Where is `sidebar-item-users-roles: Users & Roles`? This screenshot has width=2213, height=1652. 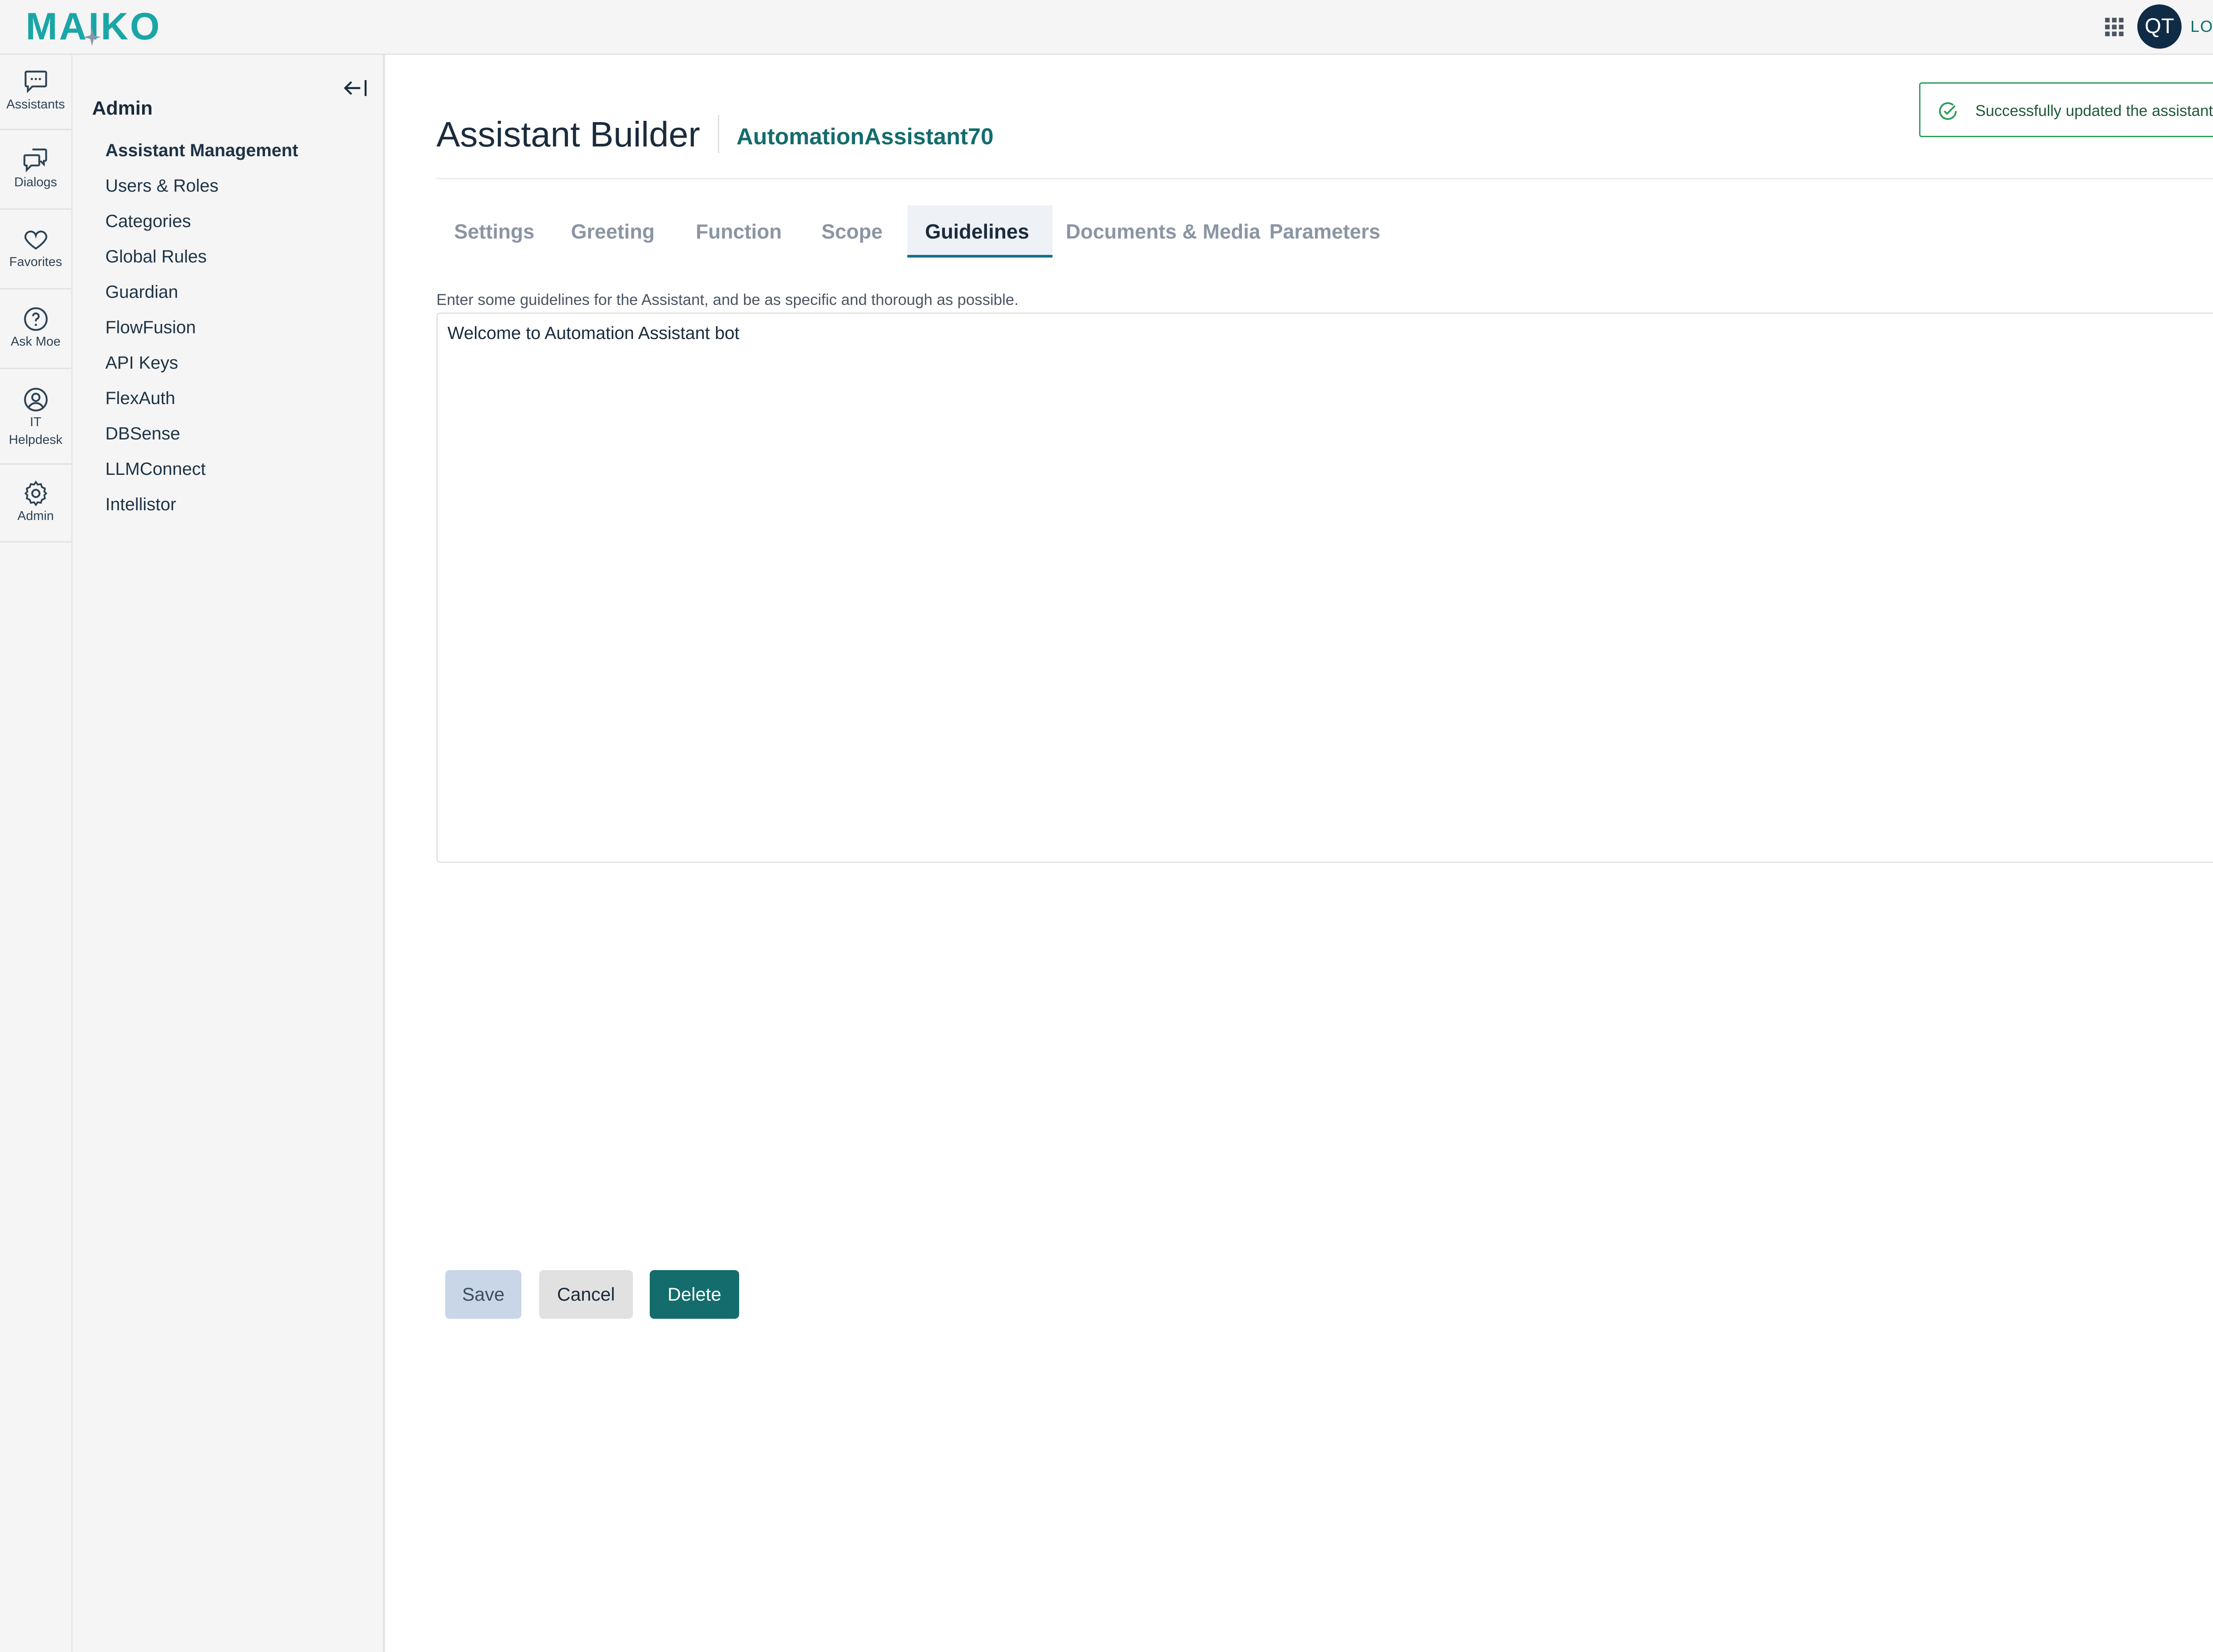
sidebar-item-users-roles: Users & Roles is located at coordinates (201, 186).